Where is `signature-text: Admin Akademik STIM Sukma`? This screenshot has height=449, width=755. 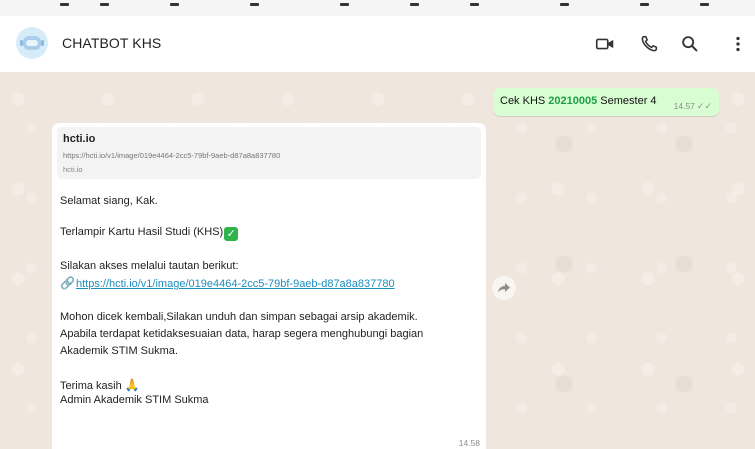 signature-text: Admin Akademik STIM Sukma is located at coordinates (134, 400).